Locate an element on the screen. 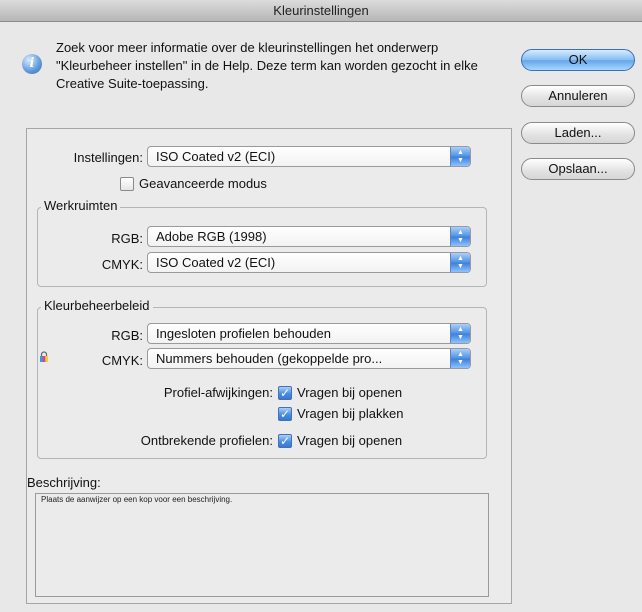  workspaces-title: Werkruimten is located at coordinates (81, 205).